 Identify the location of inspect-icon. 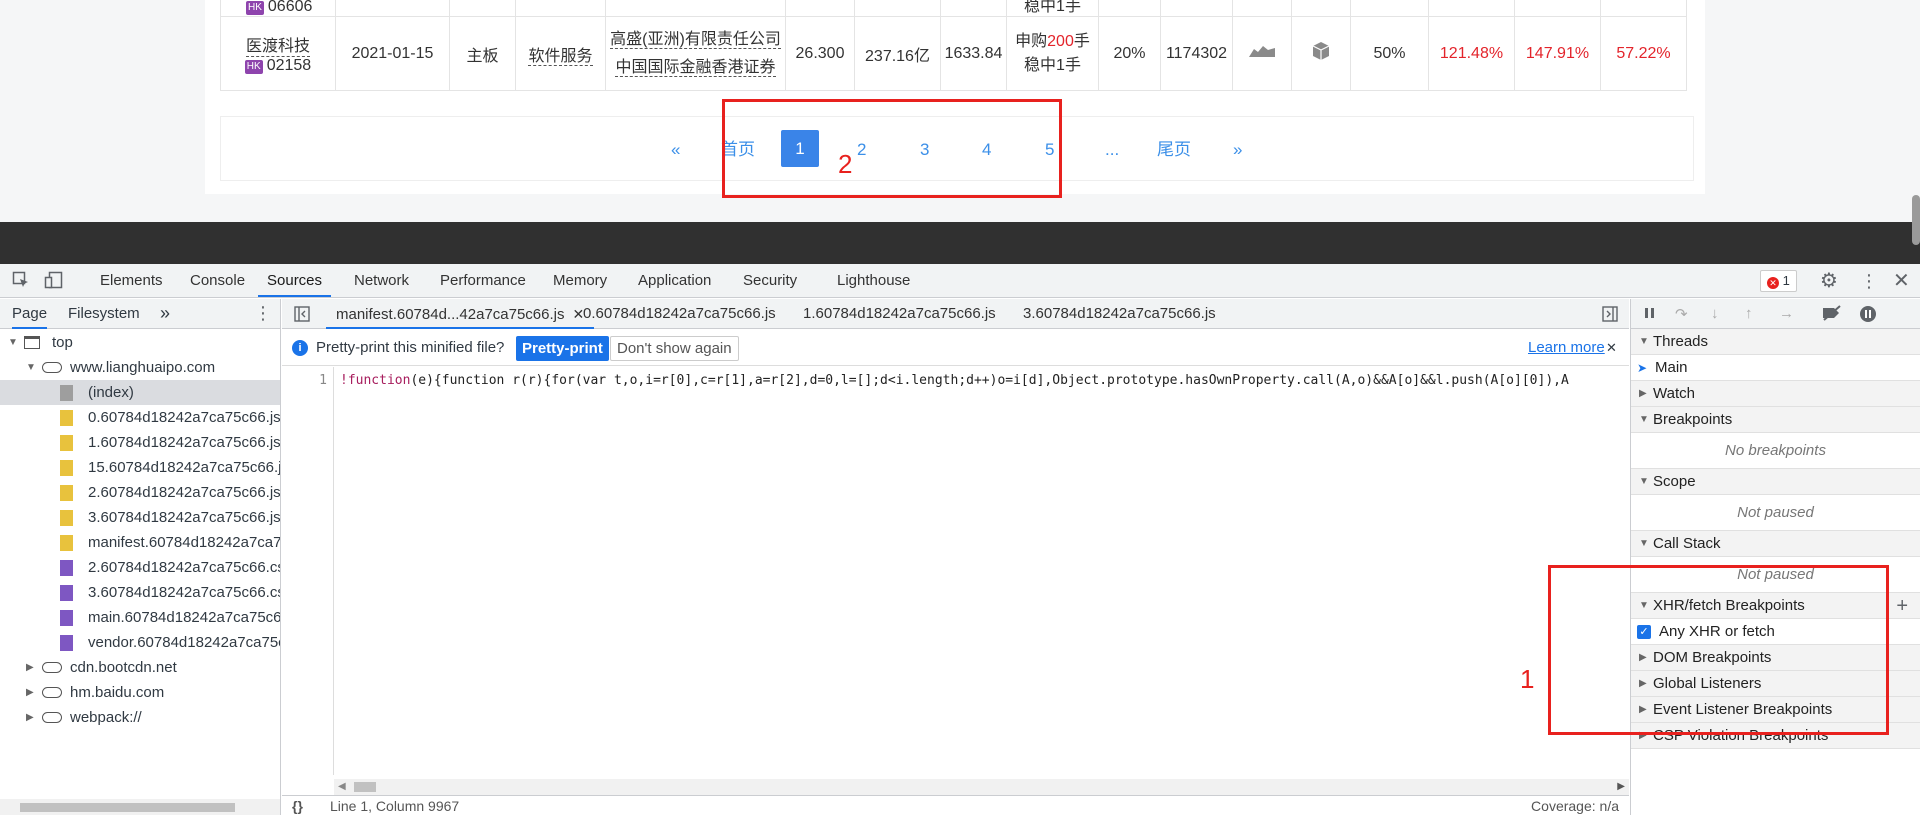
(21, 281).